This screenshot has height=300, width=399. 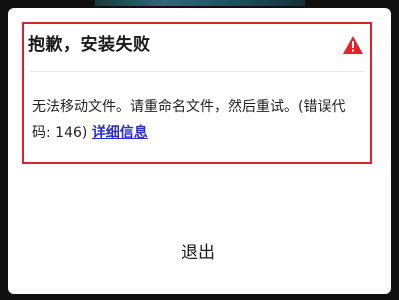 What do you see at coordinates (353, 45) in the screenshot?
I see `warning-icon` at bounding box center [353, 45].